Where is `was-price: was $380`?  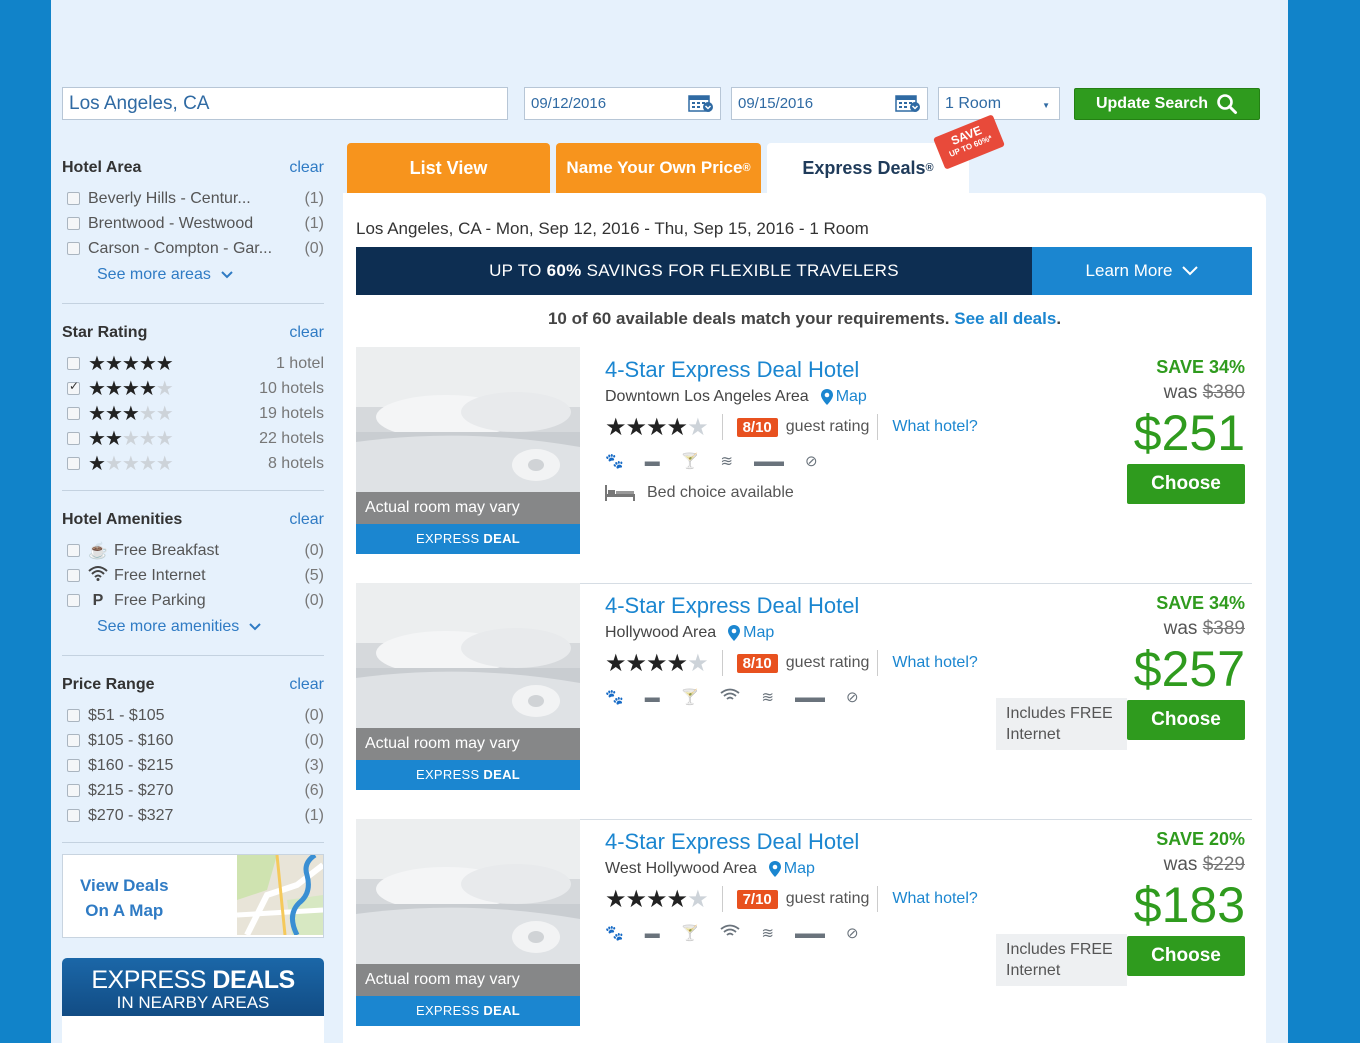 was-price: was $380 is located at coordinates (1204, 392).